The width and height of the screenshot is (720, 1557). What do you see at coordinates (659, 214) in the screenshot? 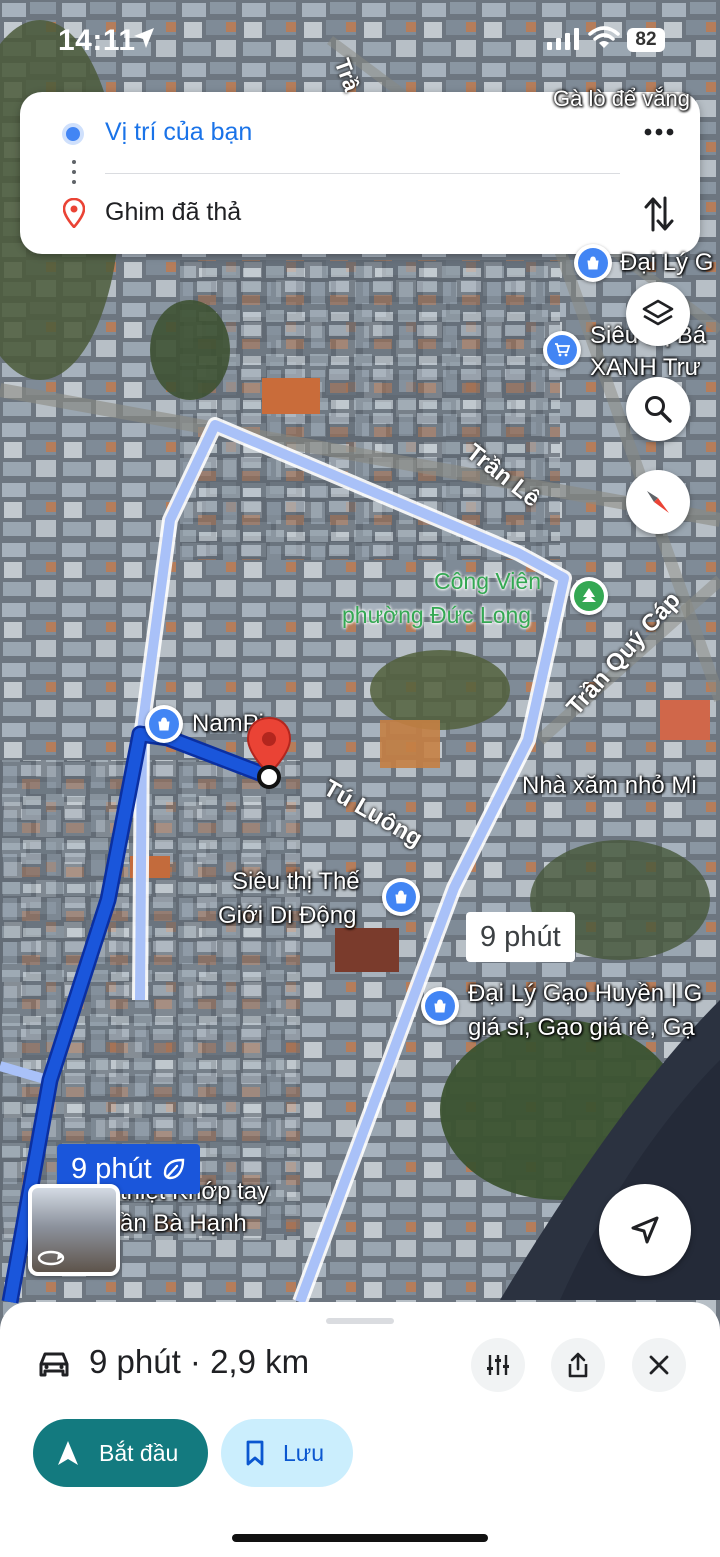
I see `swap-directions-icon` at bounding box center [659, 214].